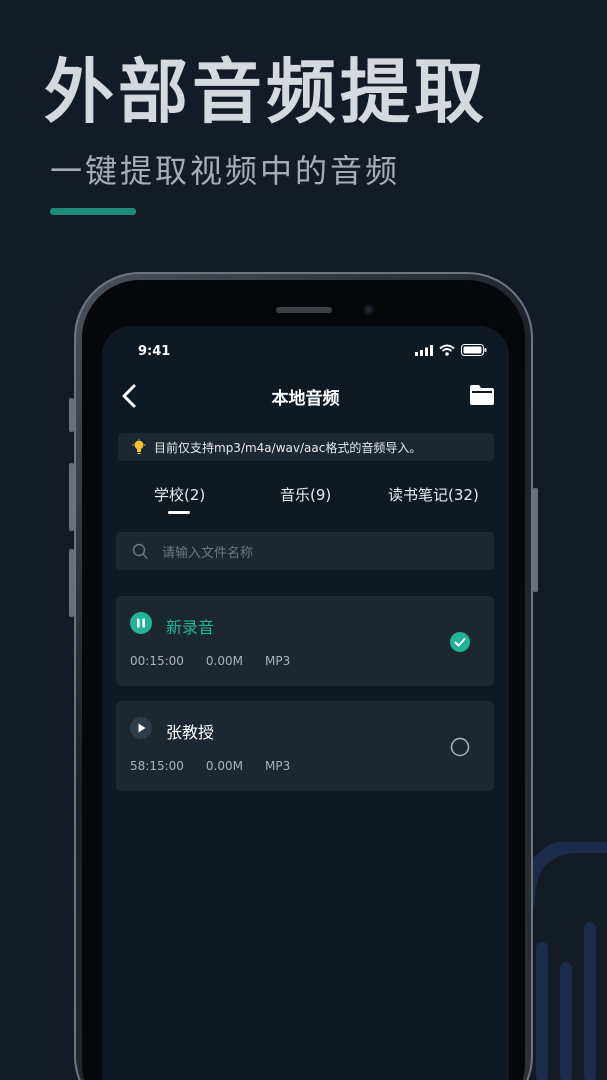 The width and height of the screenshot is (607, 1080). I want to click on play-icon, so click(141, 728).